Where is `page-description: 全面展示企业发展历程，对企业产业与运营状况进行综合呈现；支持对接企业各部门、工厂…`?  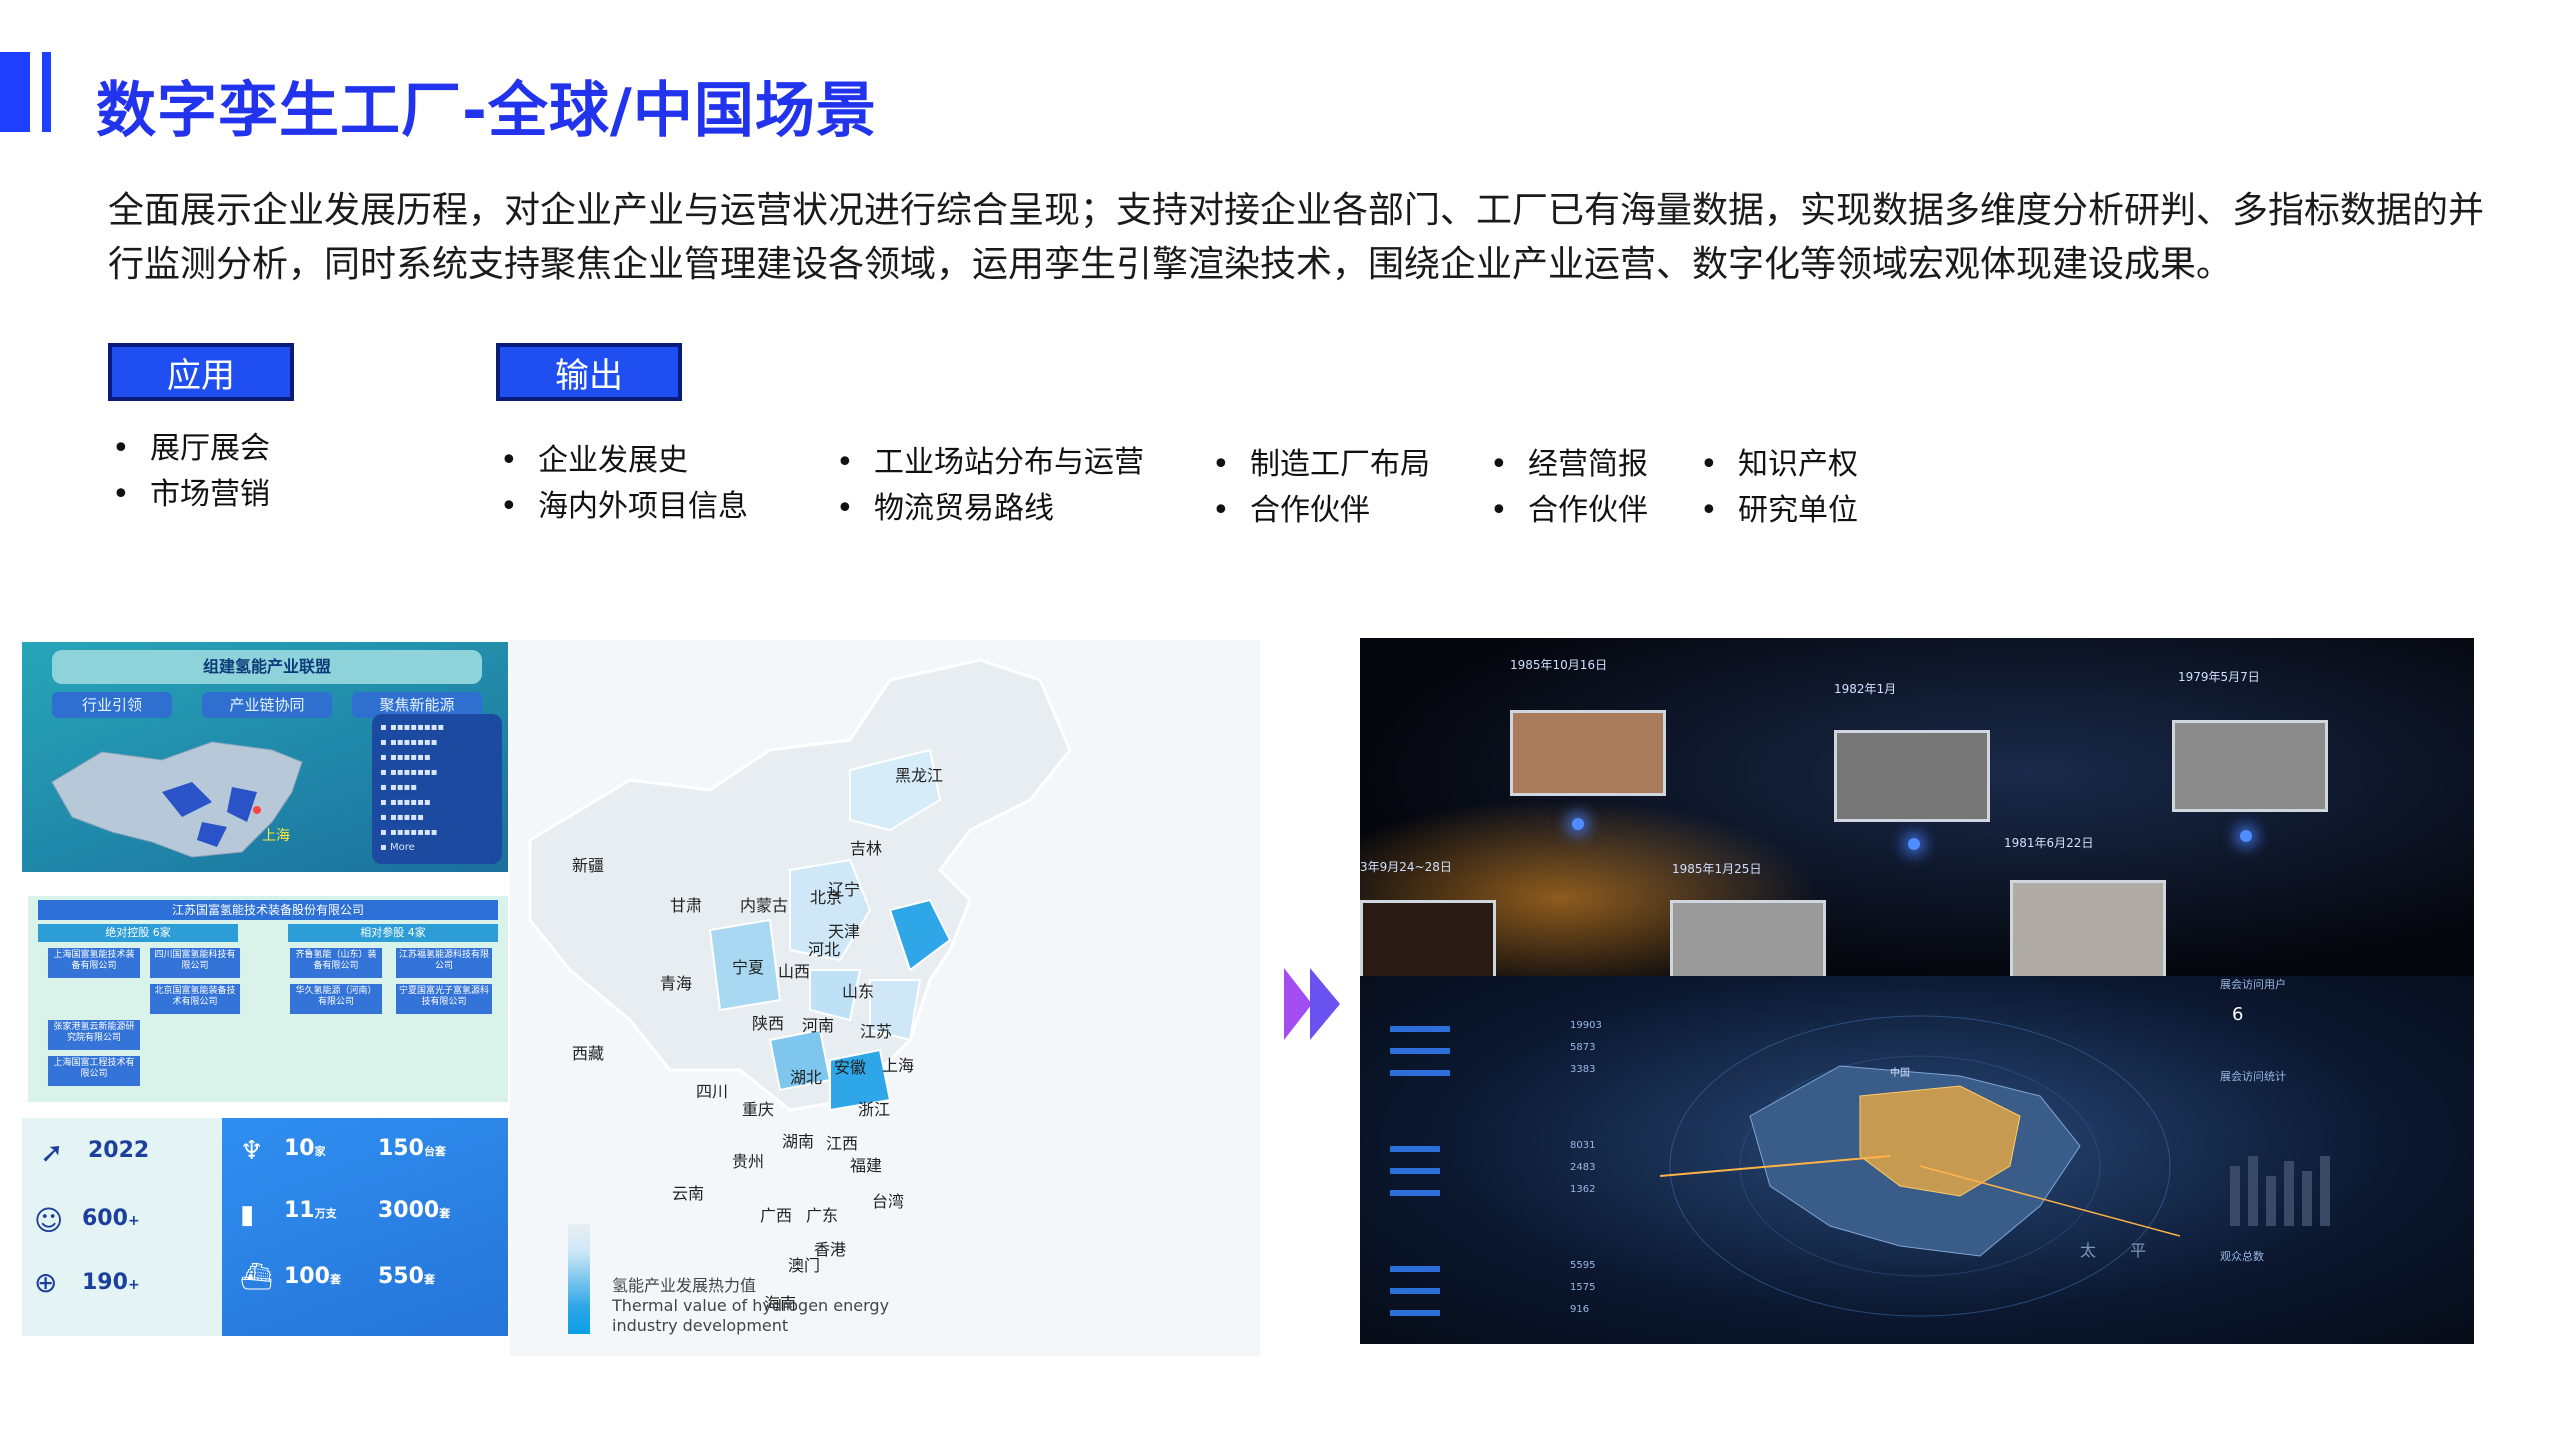
page-description: 全面展示企业发展历程，对企业产业与运营状况进行综合呈现；支持对接企业各部门、工厂… is located at coordinates (1296, 237).